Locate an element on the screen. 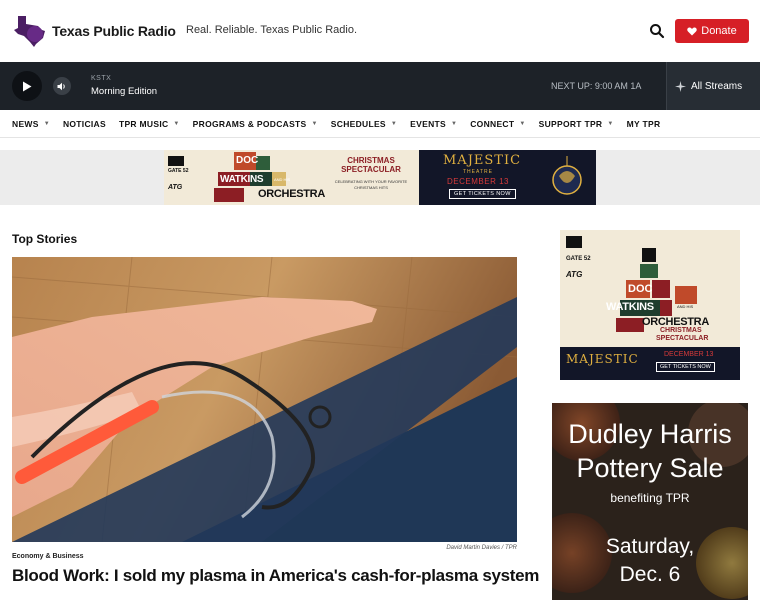 Image resolution: width=760 pixels, height=600 pixels. sidebar-ad-event-2: SPECTACULAR is located at coordinates (682, 338).